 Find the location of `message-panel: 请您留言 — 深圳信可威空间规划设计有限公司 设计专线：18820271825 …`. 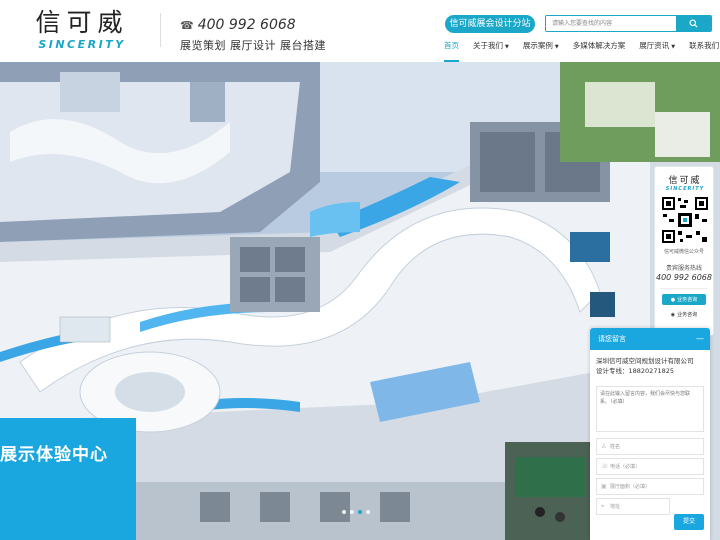

message-panel: 请您留言 — 深圳信可威空间规划设计有限公司 设计专线：18820271825 … is located at coordinates (650, 434).